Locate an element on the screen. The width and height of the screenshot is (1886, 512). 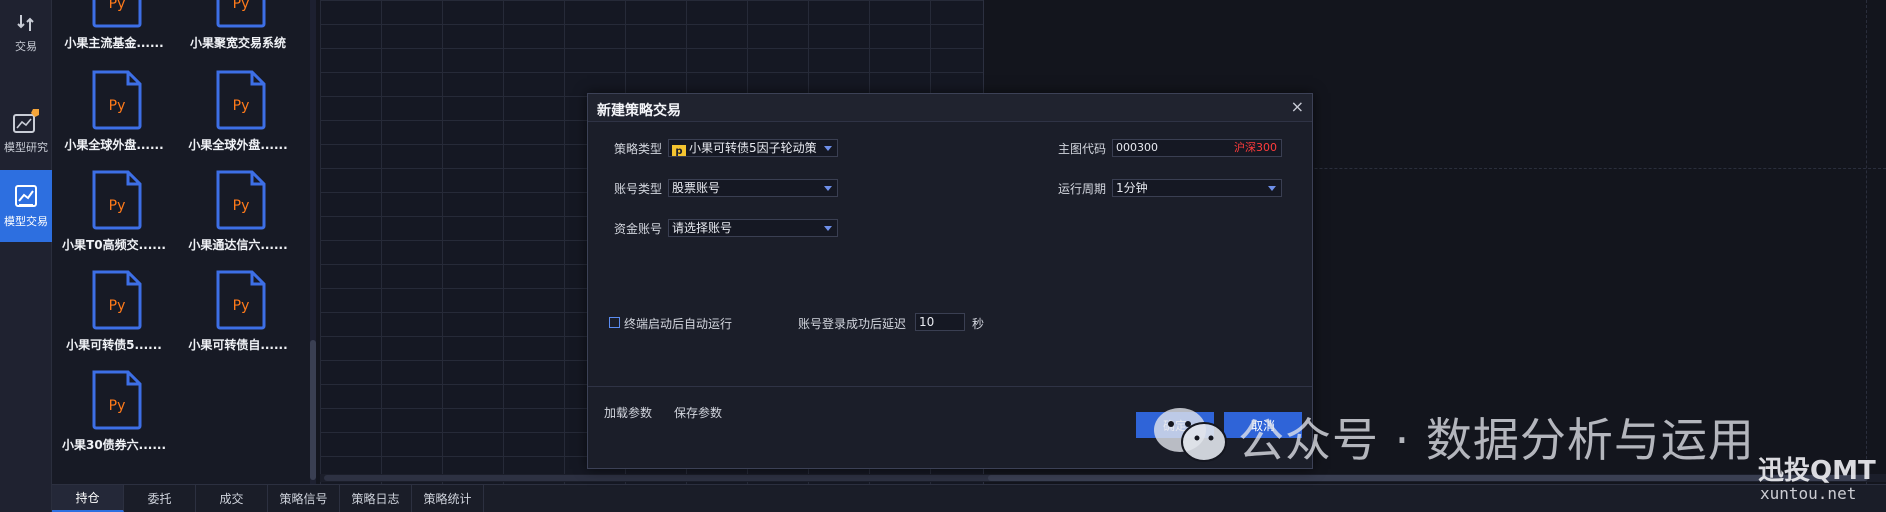
dialog-divider is located at coordinates (950, 386).